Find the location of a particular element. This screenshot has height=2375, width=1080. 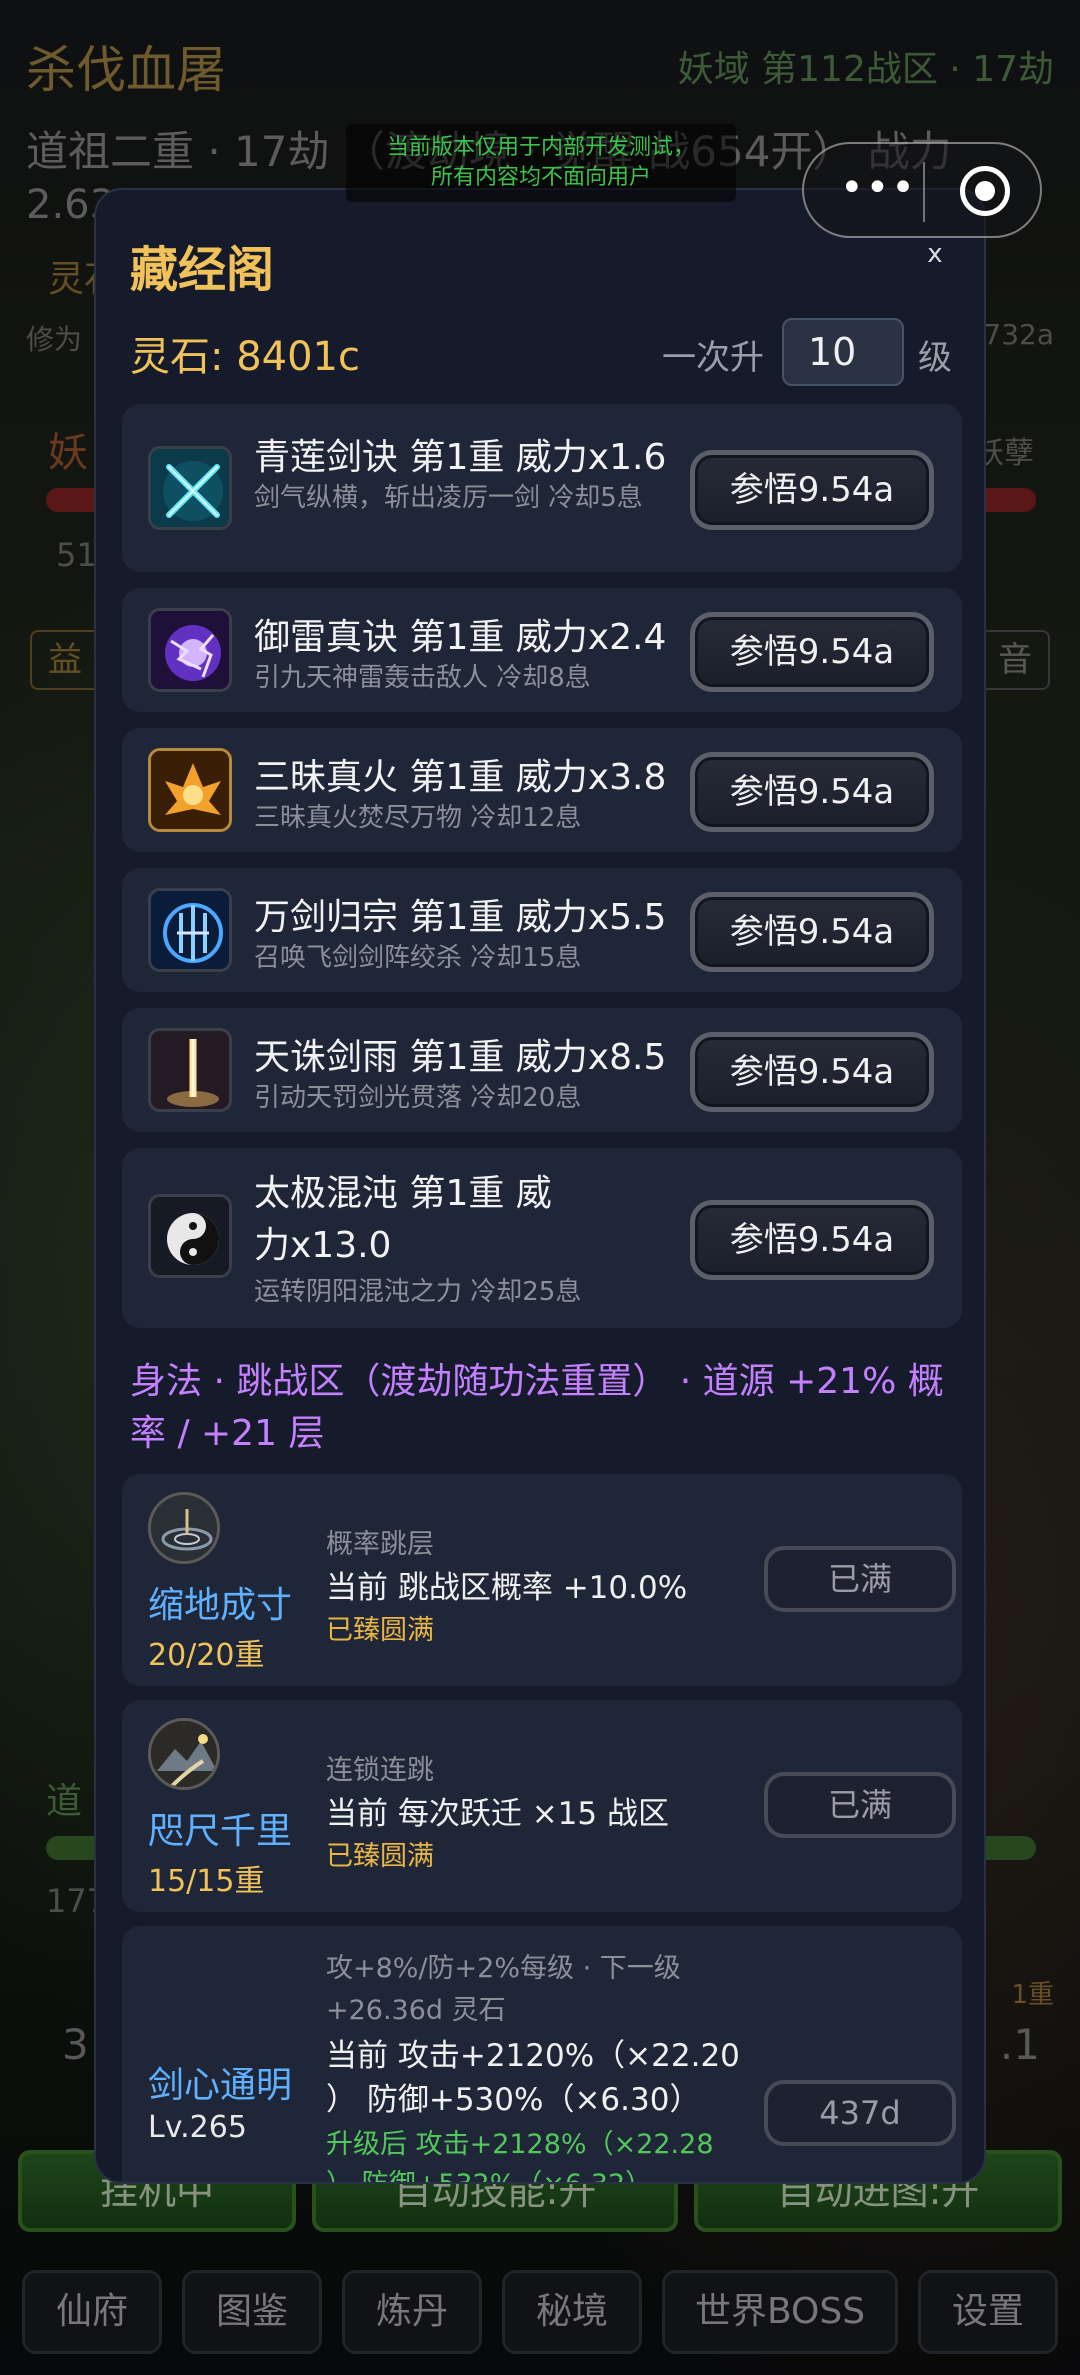

skill-card: 青莲剑诀 第1重 威力x1.6 剑气纵横，斩出凌厉一剑 冷却5息 参悟9.54a is located at coordinates (542, 488).